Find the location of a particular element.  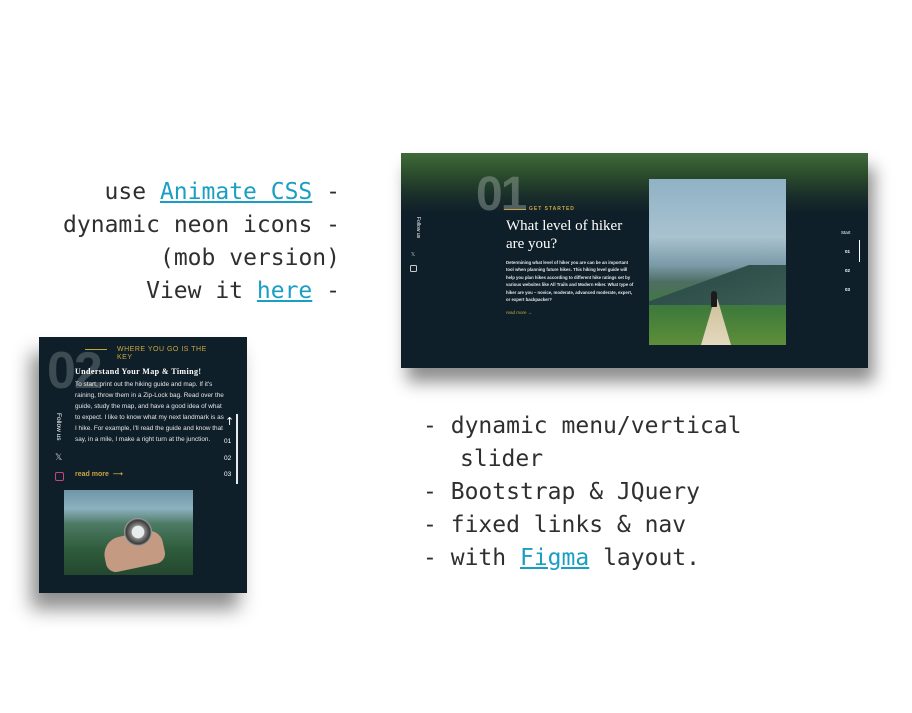

slide-title: What level of hiker are you? is located at coordinates (564, 235).